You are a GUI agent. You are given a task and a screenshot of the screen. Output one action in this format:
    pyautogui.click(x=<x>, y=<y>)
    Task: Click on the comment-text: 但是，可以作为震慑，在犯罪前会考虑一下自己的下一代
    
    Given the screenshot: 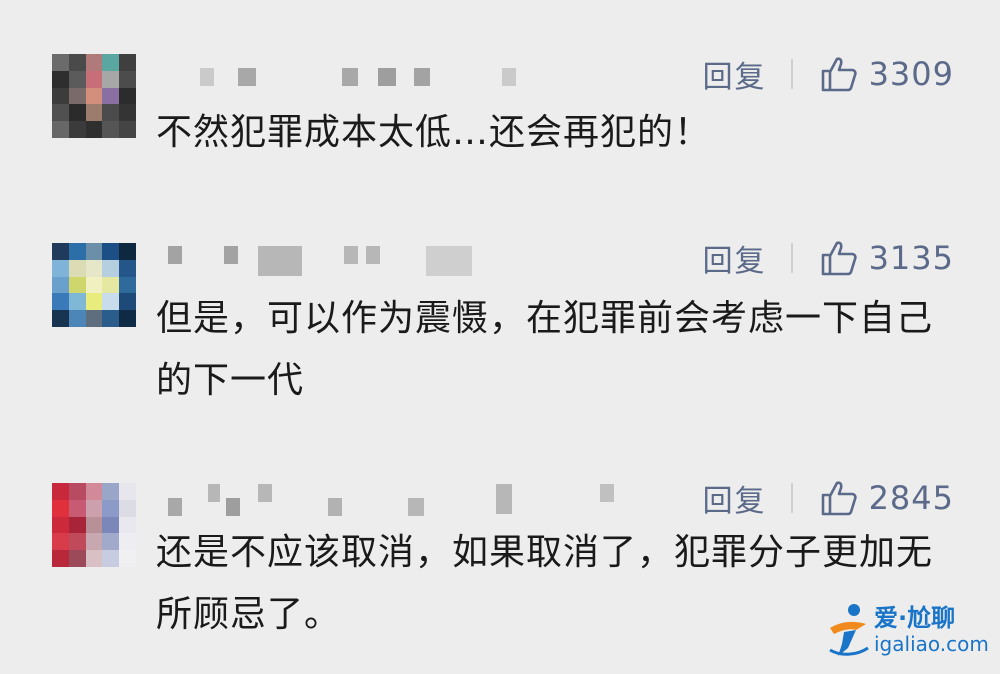 What is the action you would take?
    pyautogui.click(x=545, y=349)
    